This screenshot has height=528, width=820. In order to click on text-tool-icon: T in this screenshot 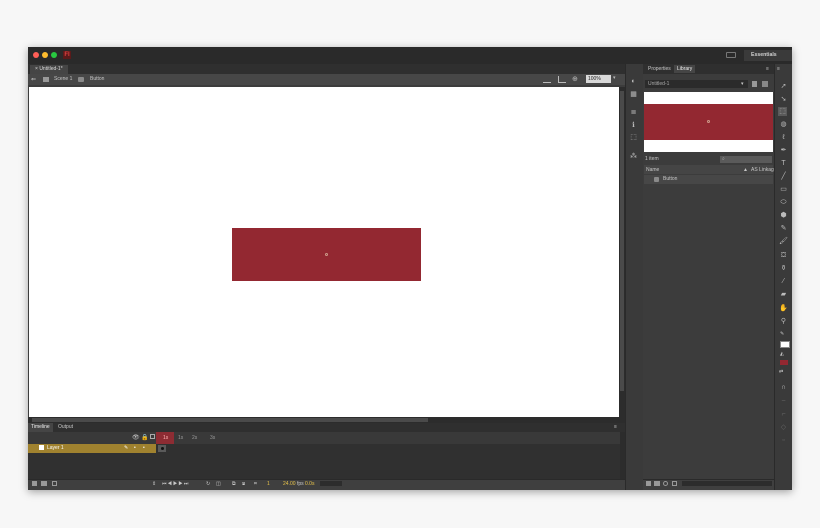, I will do `click(783, 163)`.